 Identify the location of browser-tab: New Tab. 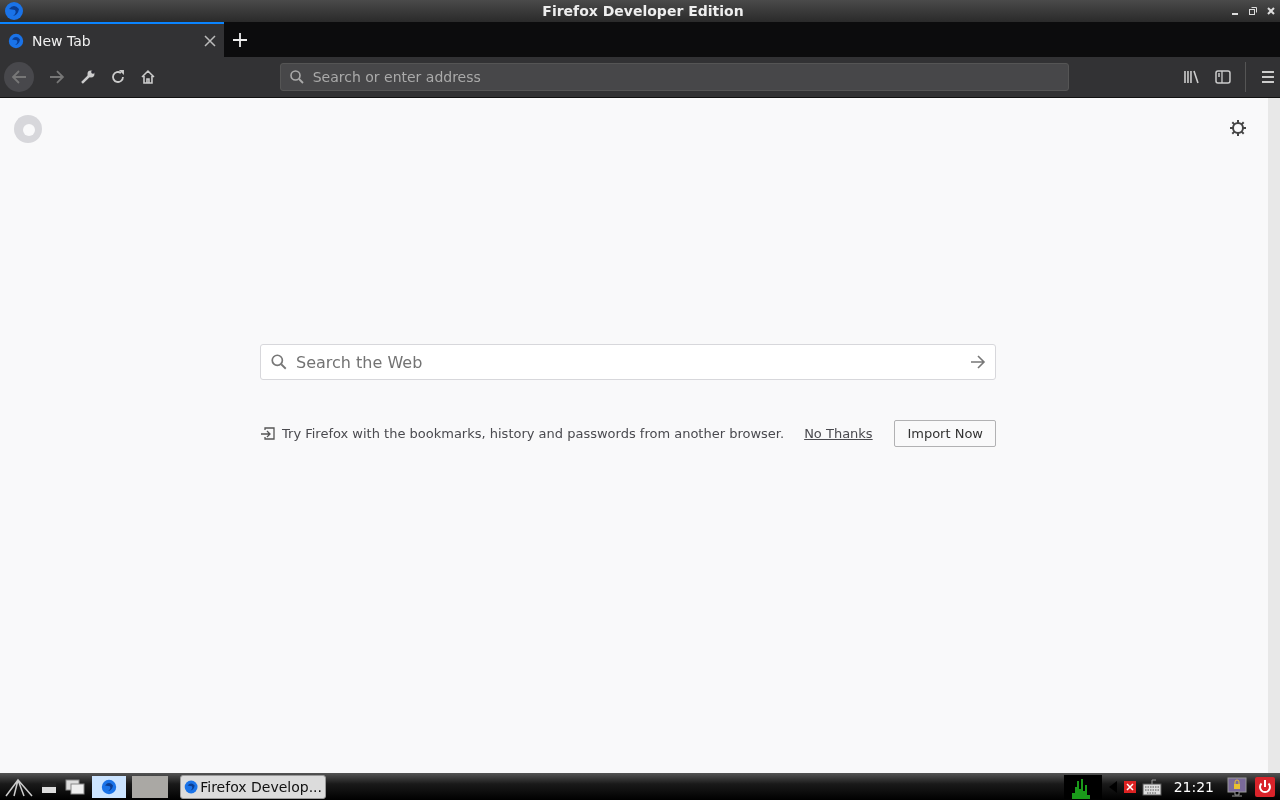
(112, 39).